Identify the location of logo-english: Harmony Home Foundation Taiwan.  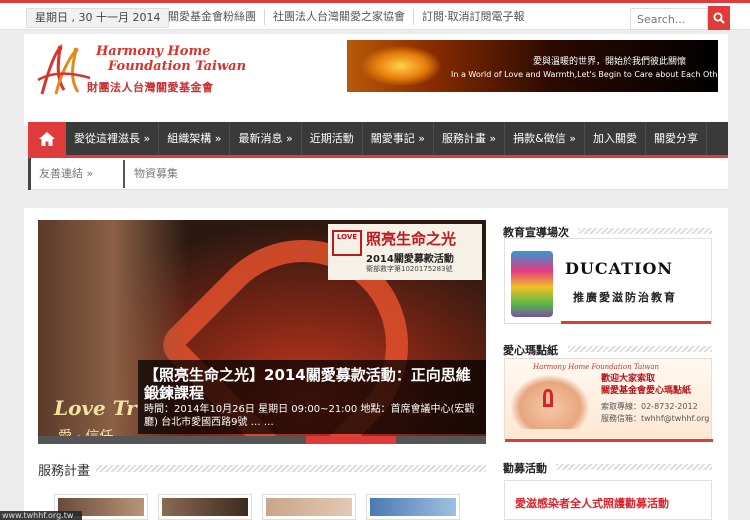
(171, 59).